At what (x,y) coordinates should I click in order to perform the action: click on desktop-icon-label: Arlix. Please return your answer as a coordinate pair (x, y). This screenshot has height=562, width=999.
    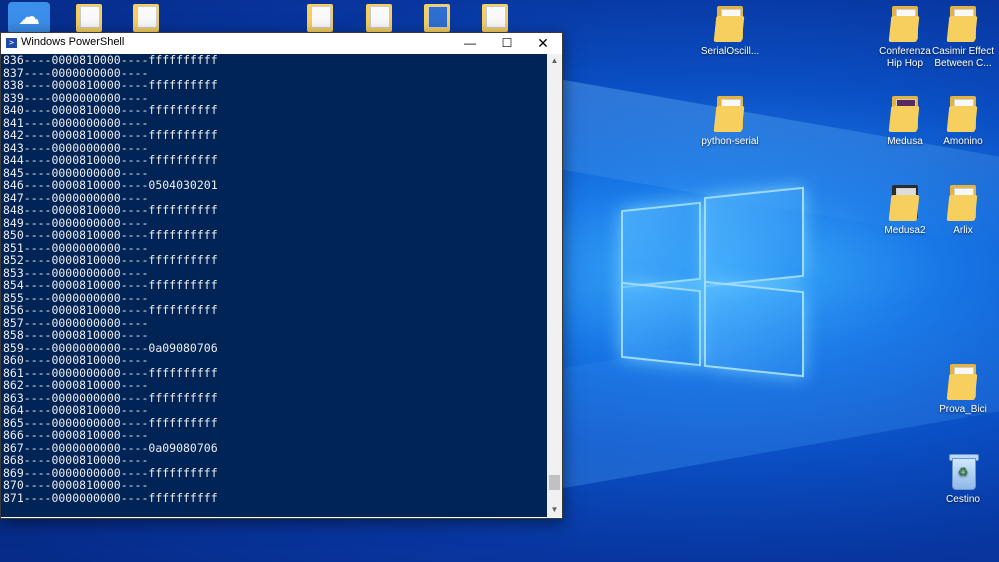
    Looking at the image, I should click on (963, 230).